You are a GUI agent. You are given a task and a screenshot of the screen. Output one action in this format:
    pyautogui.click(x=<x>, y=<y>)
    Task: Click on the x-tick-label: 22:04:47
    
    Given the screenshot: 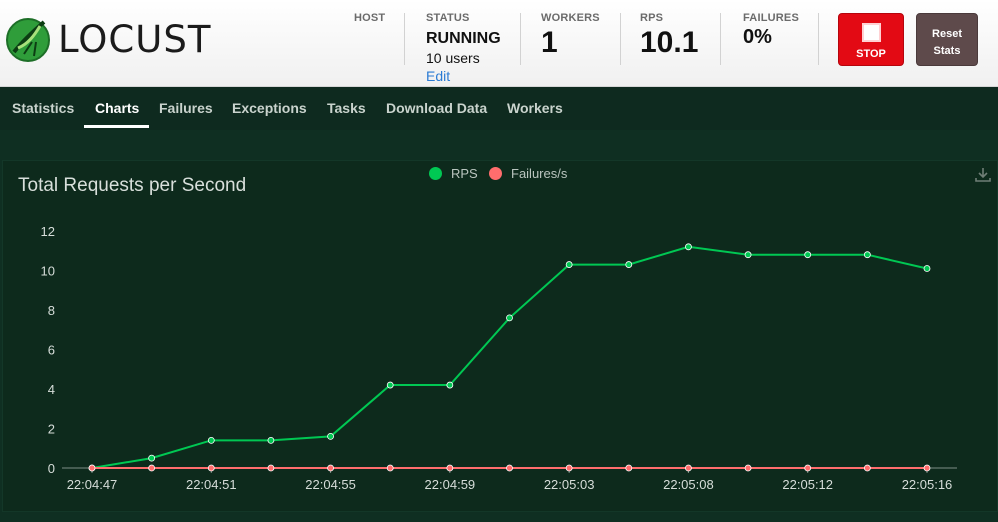 What is the action you would take?
    pyautogui.click(x=92, y=484)
    